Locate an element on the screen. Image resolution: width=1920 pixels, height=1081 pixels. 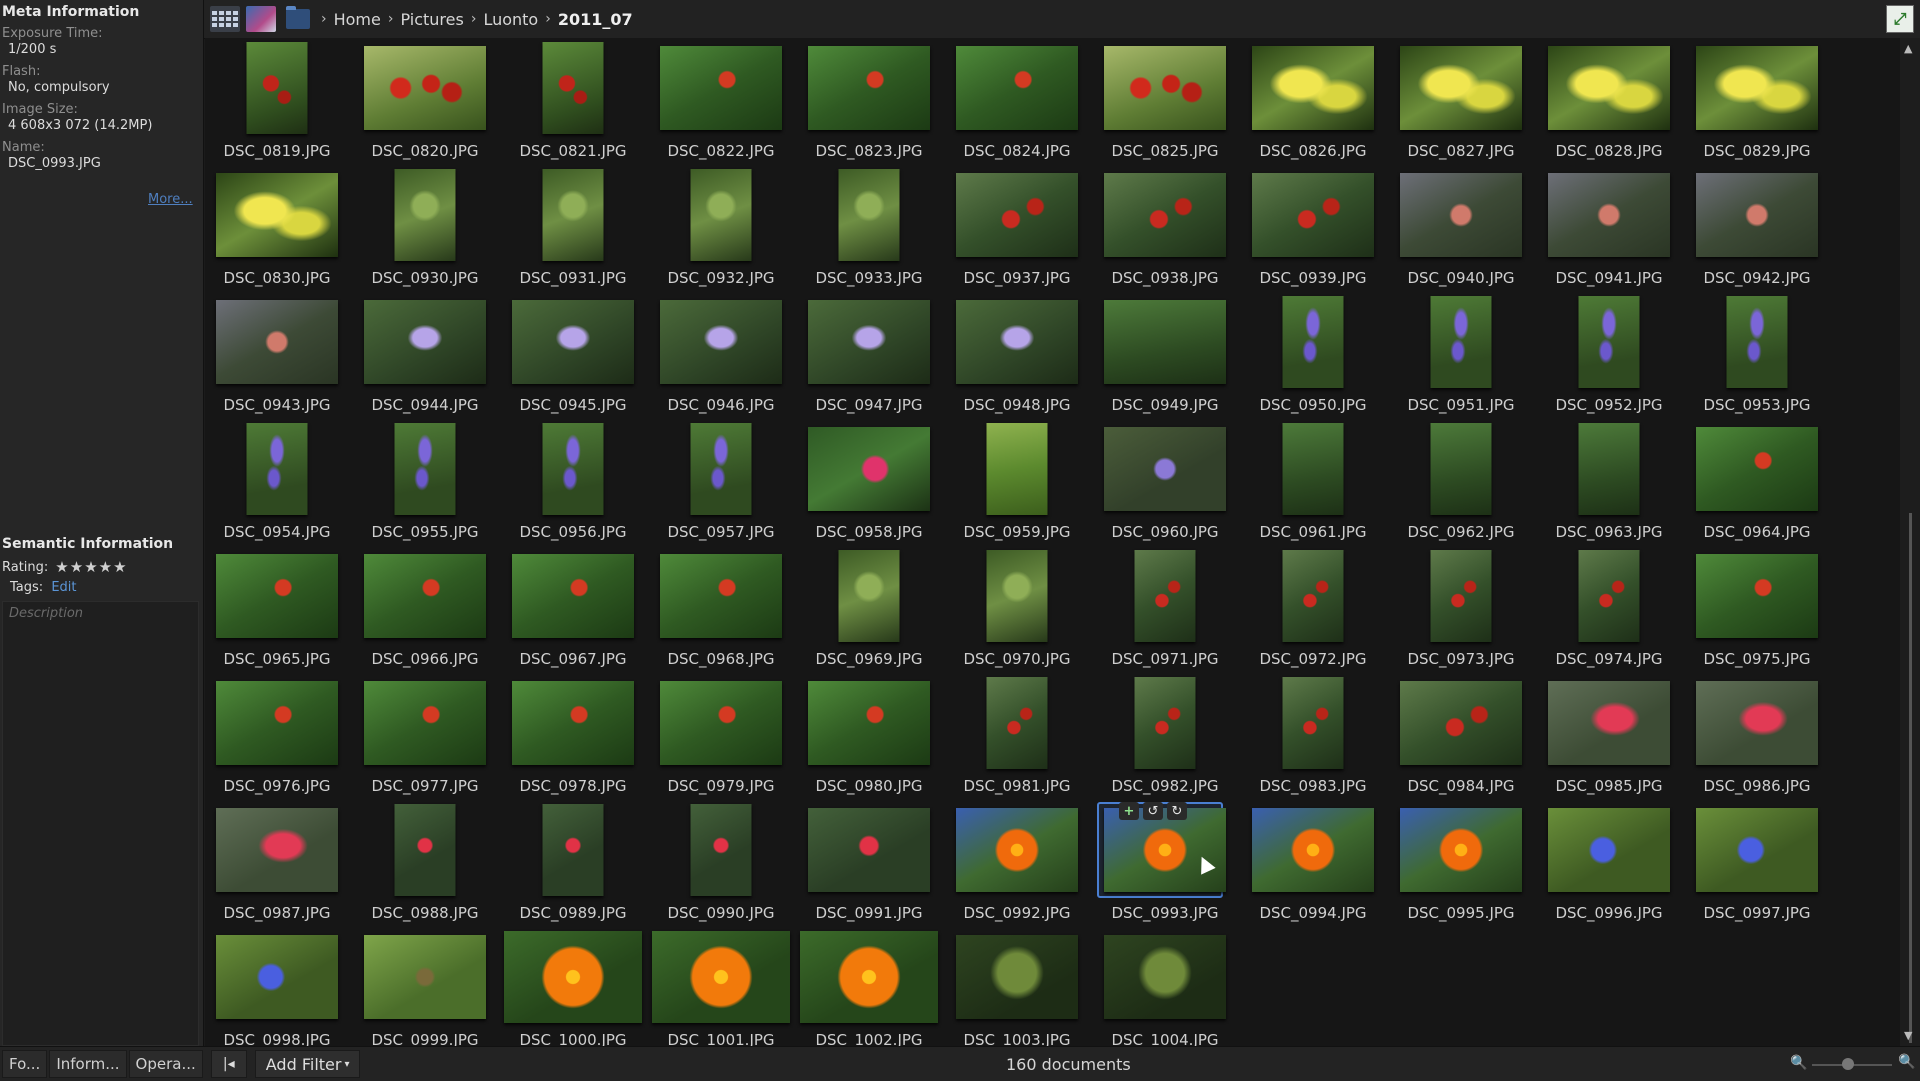
thumbnail-item: DSC_0972.JPG is located at coordinates (1313, 612).